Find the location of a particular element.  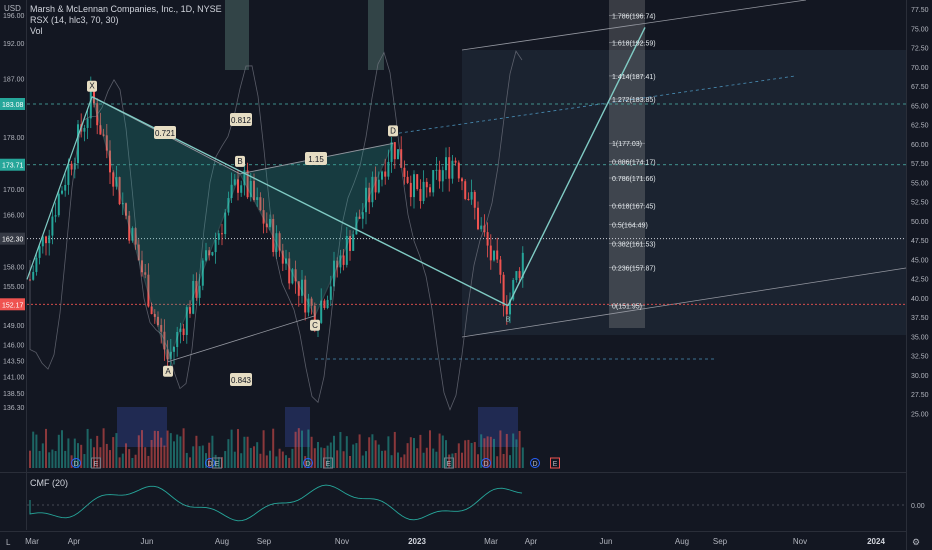

right-axis-tick: 35.00 is located at coordinates (920, 337).